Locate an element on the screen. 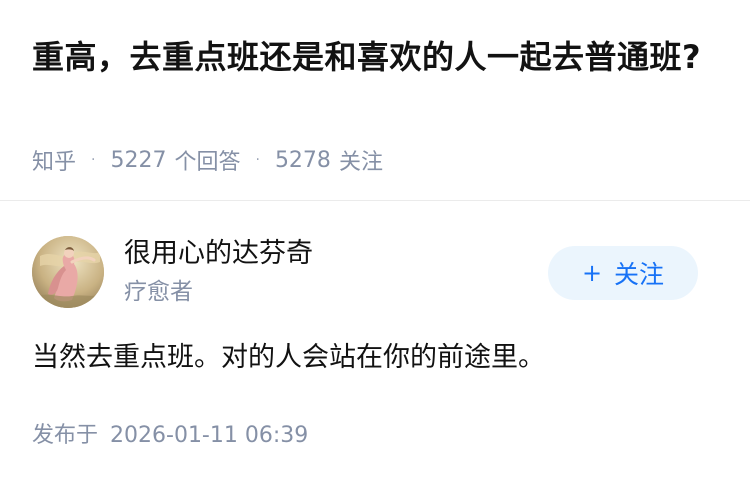 The width and height of the screenshot is (750, 490). plus-icon: + is located at coordinates (592, 273).